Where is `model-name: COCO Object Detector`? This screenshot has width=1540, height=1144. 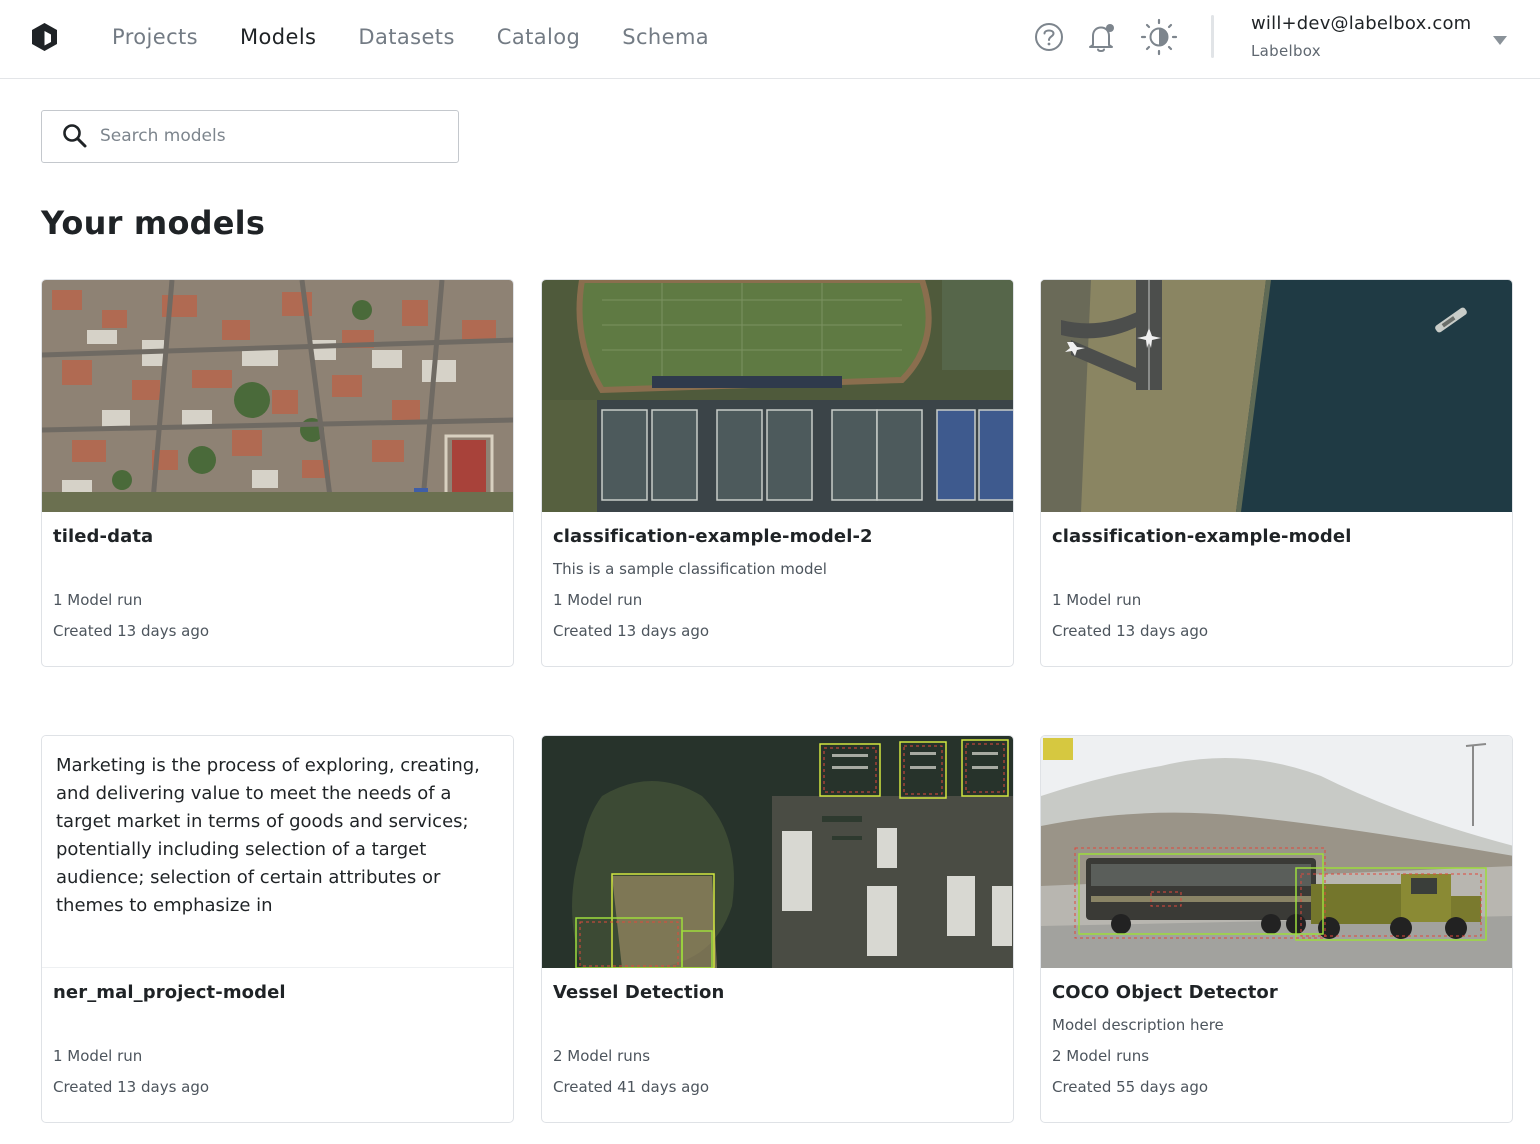 model-name: COCO Object Detector is located at coordinates (1165, 992).